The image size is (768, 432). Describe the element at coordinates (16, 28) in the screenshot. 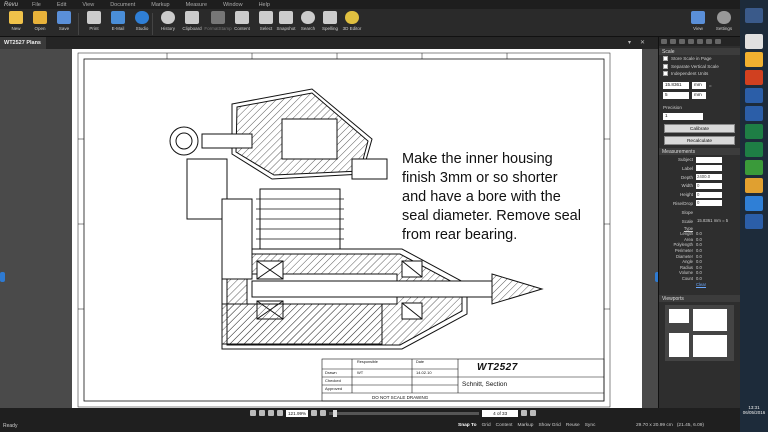

I see `new-label: New` at that location.